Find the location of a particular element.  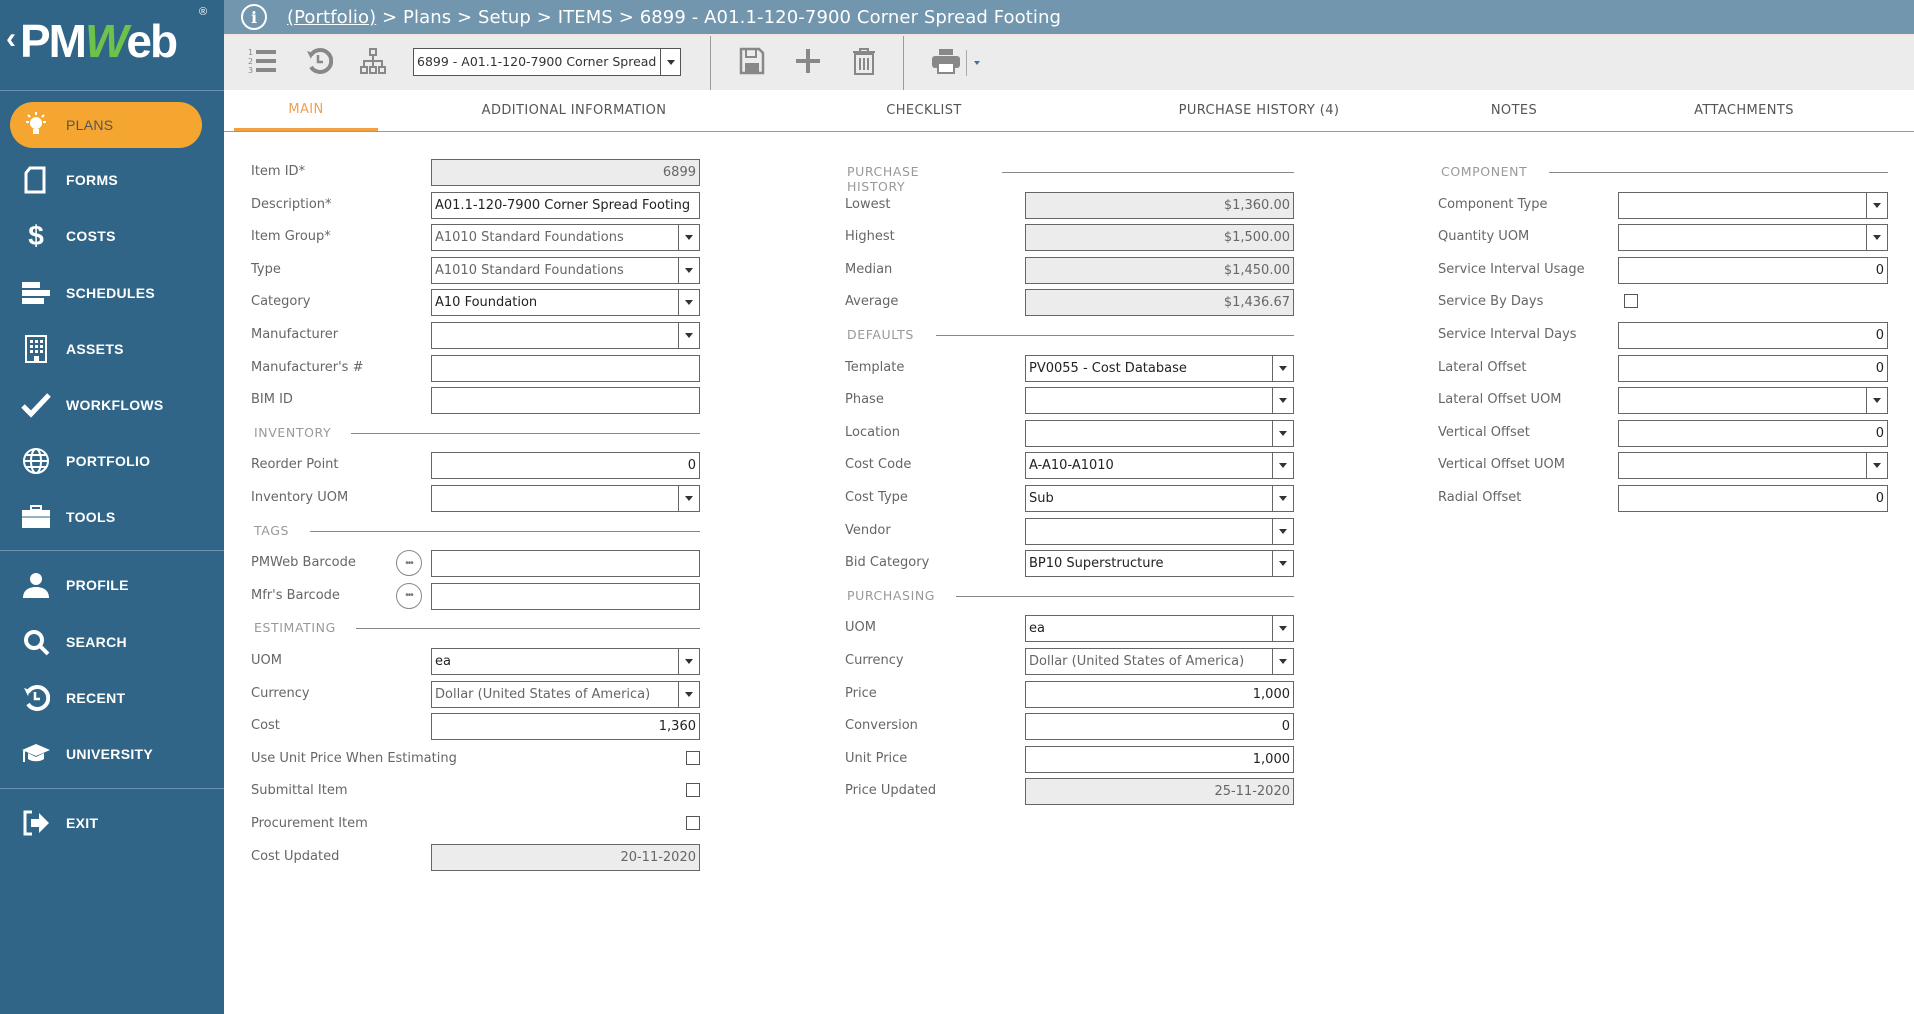

cost-input: 1,360 is located at coordinates (565, 727).